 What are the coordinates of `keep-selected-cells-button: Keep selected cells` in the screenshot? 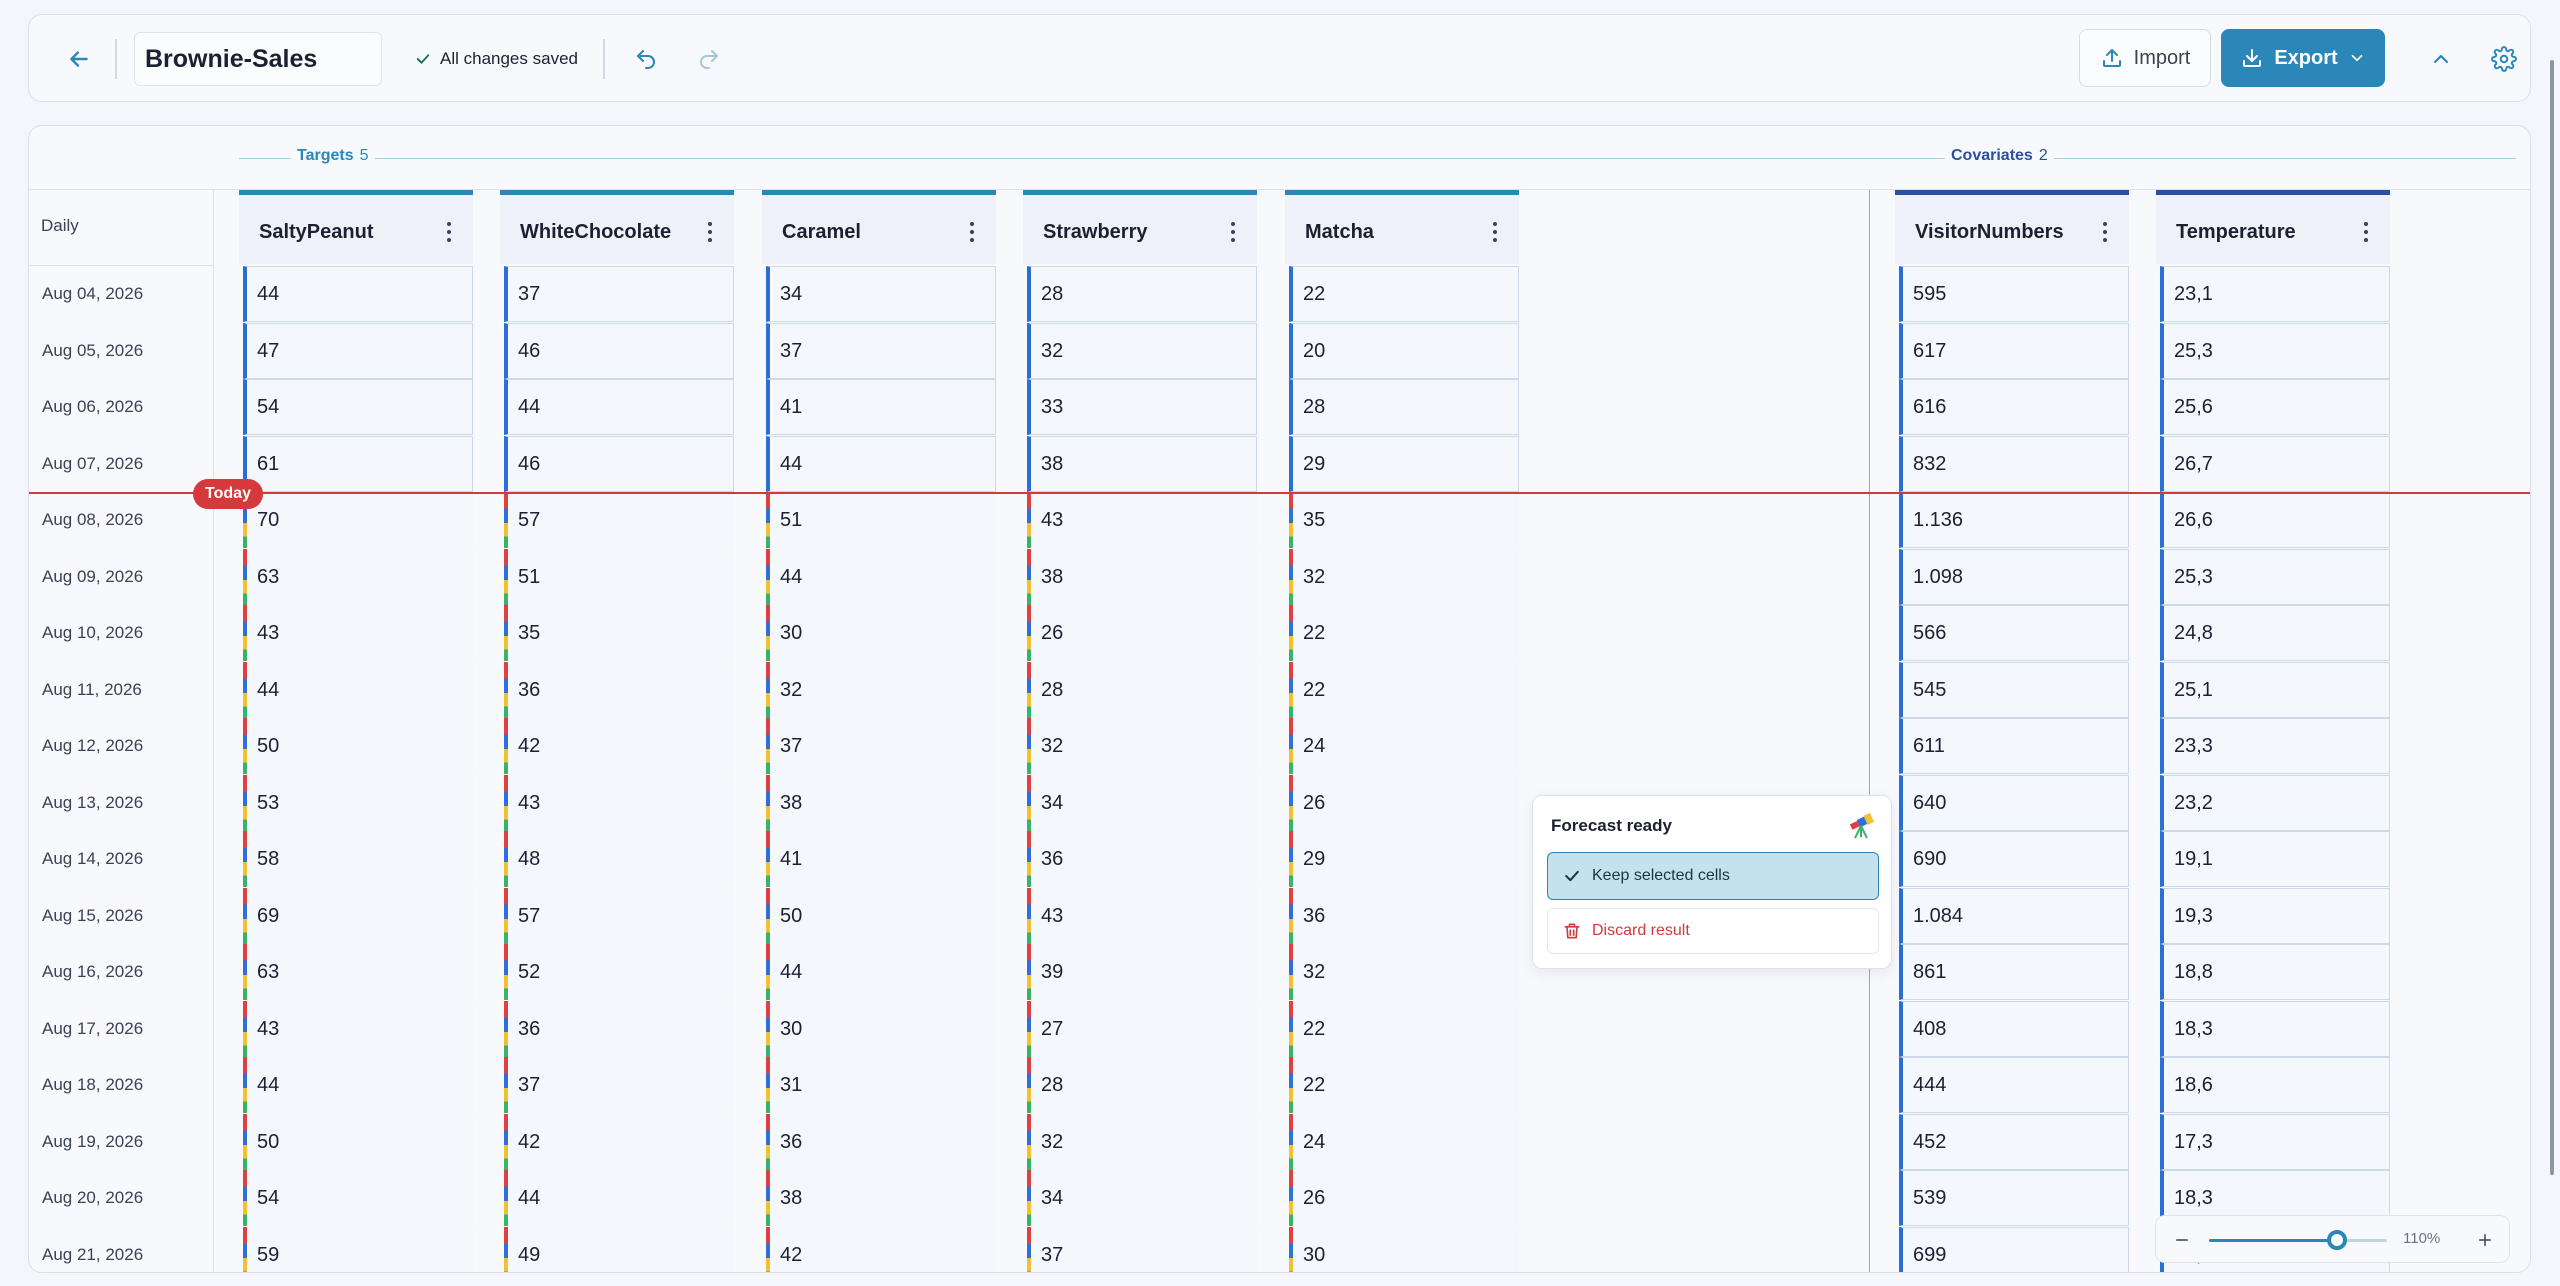 It's located at (1713, 876).